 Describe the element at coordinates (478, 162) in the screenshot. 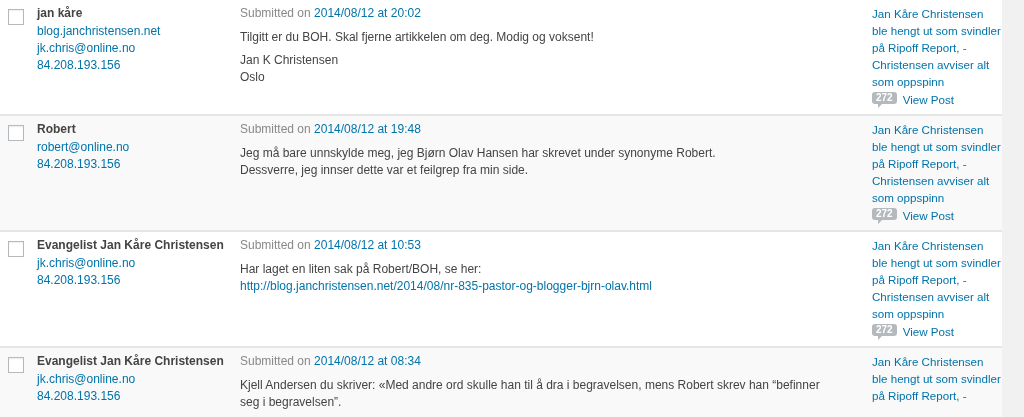

I see `comment-text: Jeg må bare unnskylde meg, jeg Bjørn Olav Hansen har skrevet under synonyme Robert. Dessverre, jeg innser dette var et feilgrep fra min side.` at that location.